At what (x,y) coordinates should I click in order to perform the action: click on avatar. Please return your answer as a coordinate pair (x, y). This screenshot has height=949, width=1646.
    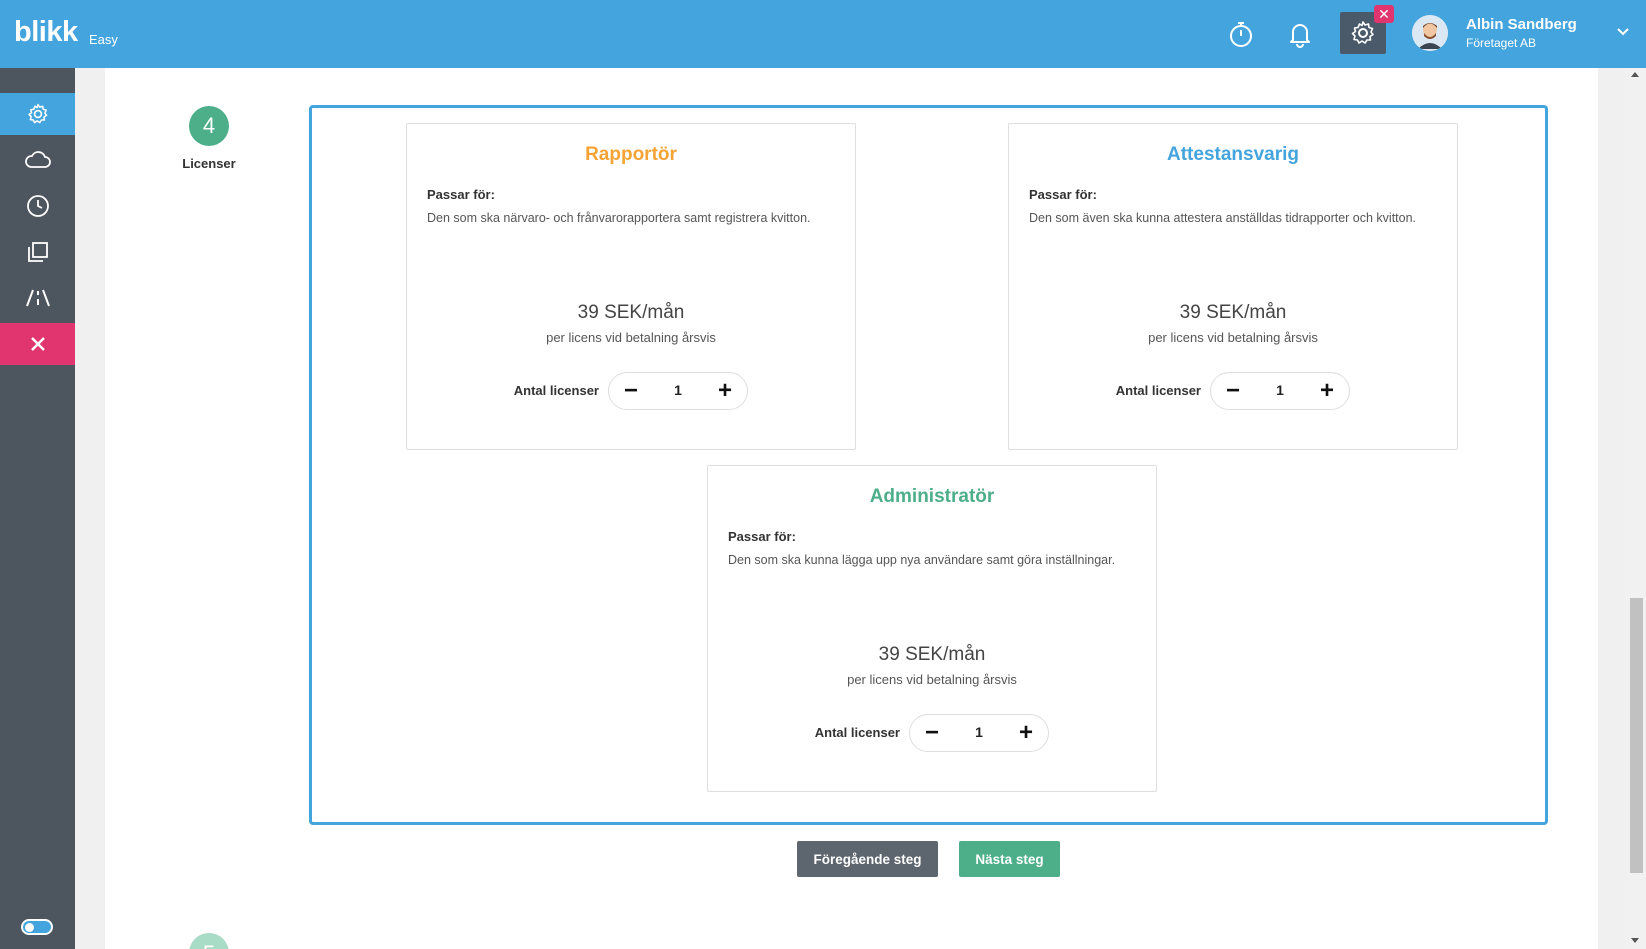
    Looking at the image, I should click on (1430, 33).